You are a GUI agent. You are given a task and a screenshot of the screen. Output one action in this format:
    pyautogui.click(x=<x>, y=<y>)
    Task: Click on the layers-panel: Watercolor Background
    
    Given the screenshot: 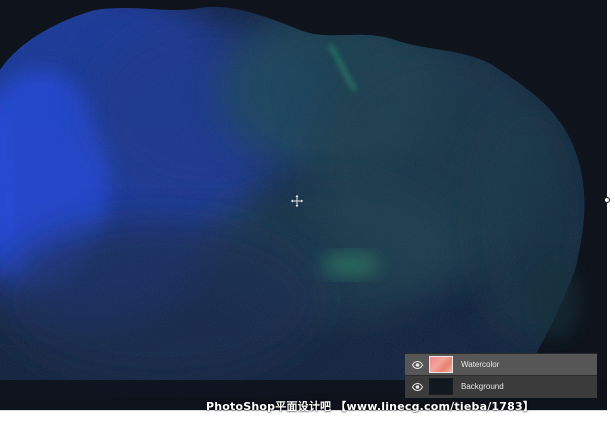 What is the action you would take?
    pyautogui.click(x=501, y=375)
    